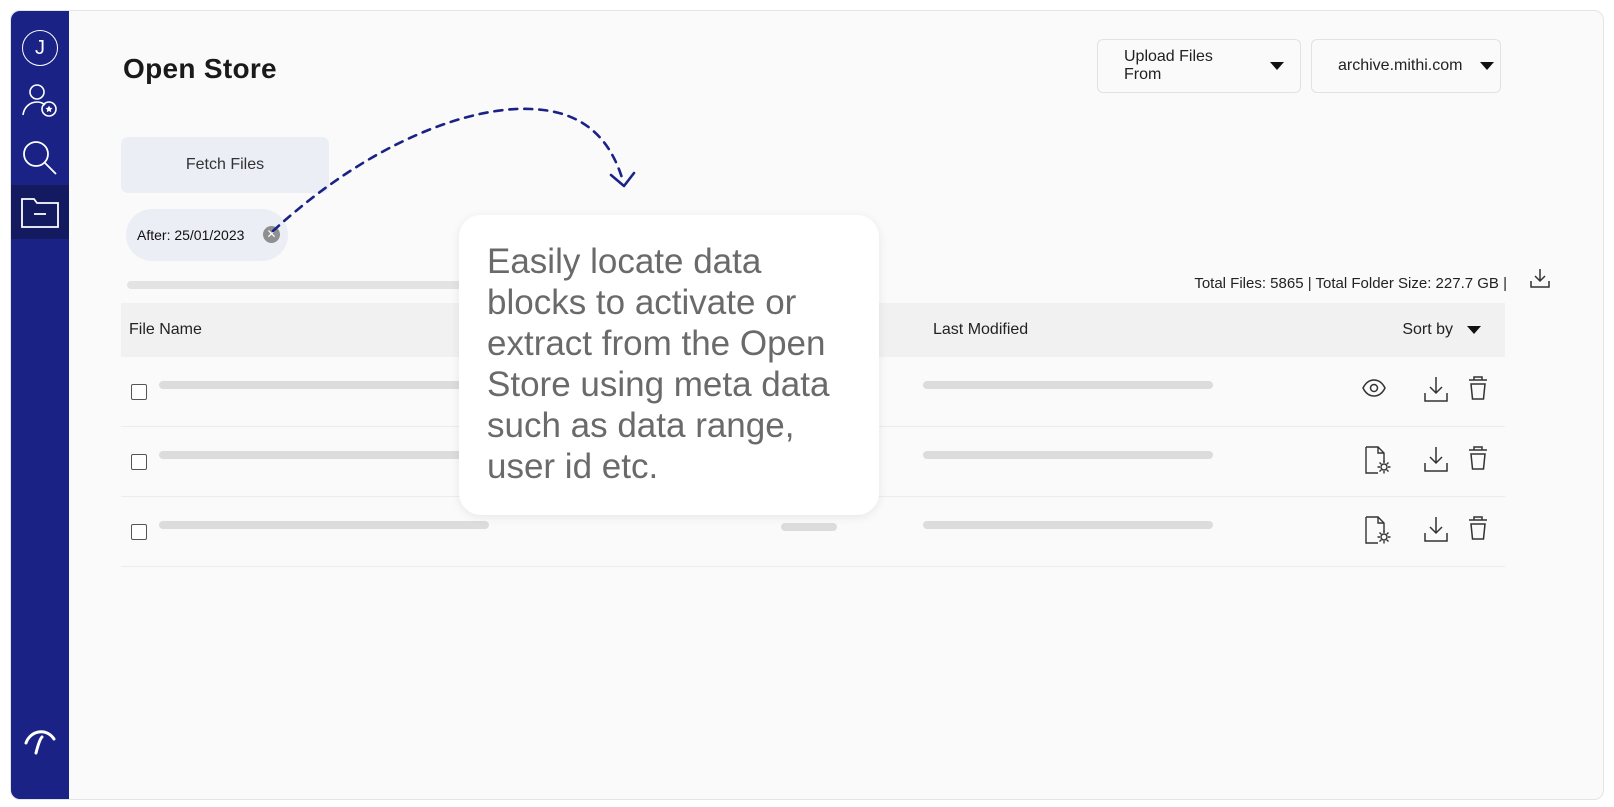  Describe the element at coordinates (809, 527) in the screenshot. I see `file-size-placeholder` at that location.